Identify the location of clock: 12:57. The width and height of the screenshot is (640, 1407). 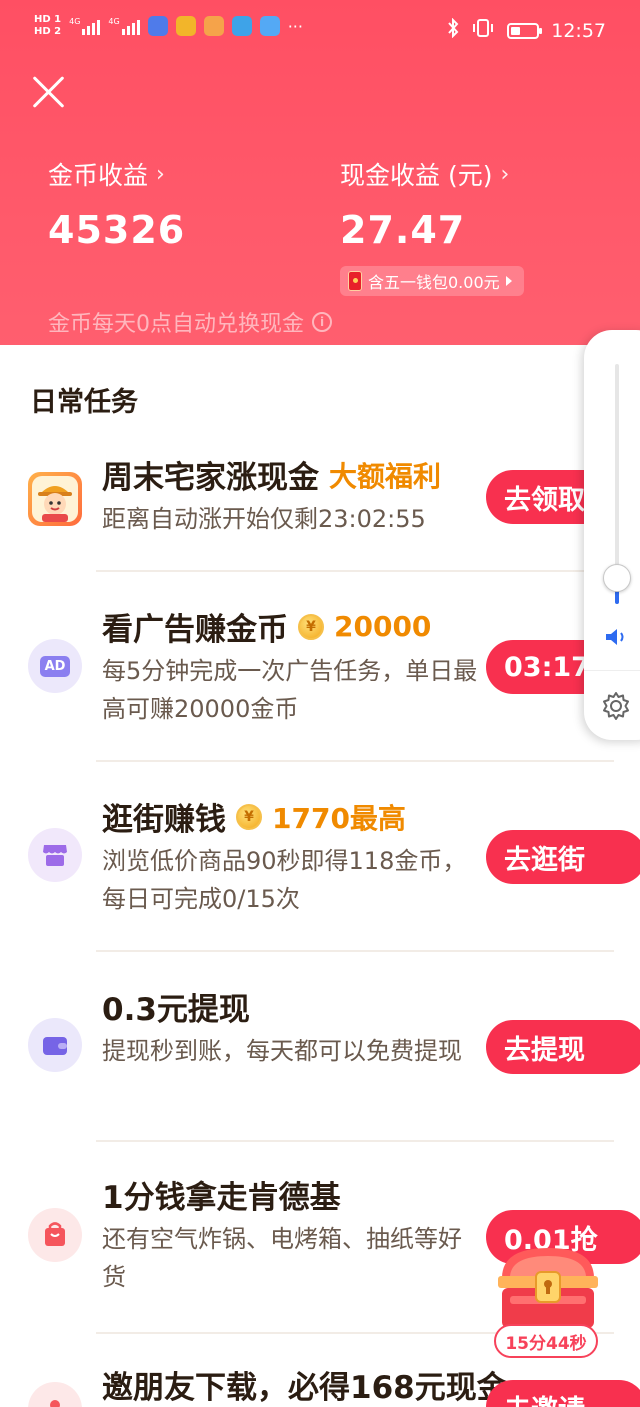
(578, 30).